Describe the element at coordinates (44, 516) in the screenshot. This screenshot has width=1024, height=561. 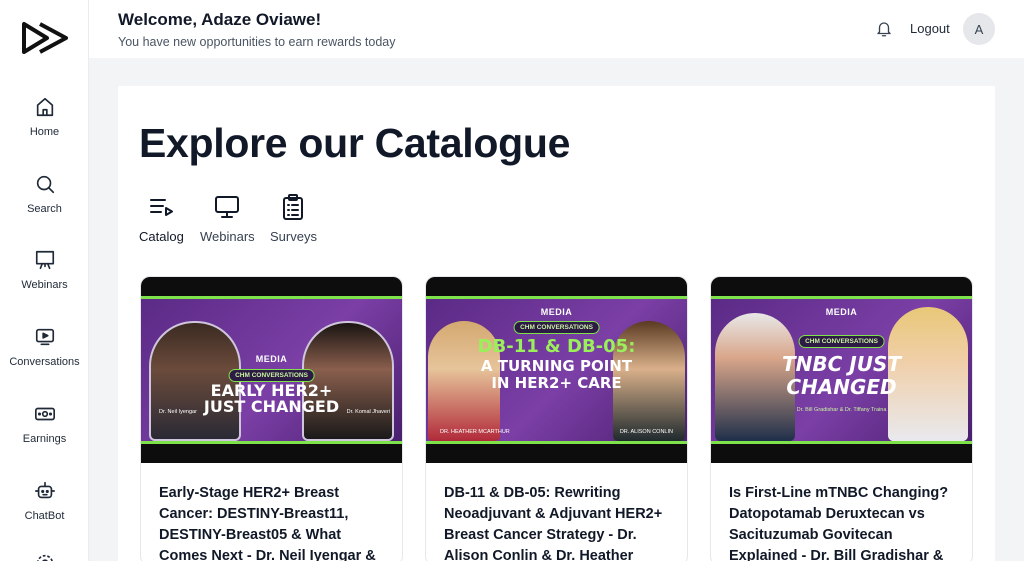
I see `sidebar-item-label: ChatBot` at that location.